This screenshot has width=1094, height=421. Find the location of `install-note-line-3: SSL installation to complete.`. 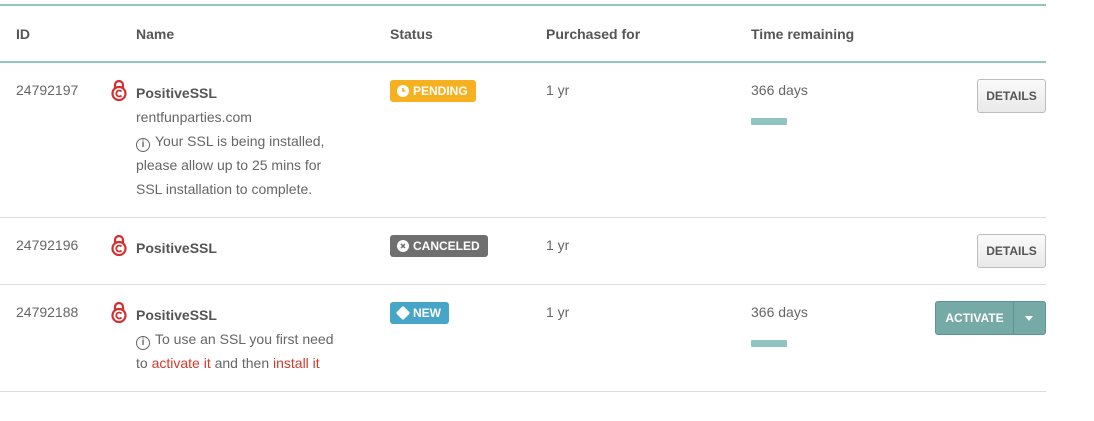

install-note-line-3: SSL installation to complete. is located at coordinates (224, 189).